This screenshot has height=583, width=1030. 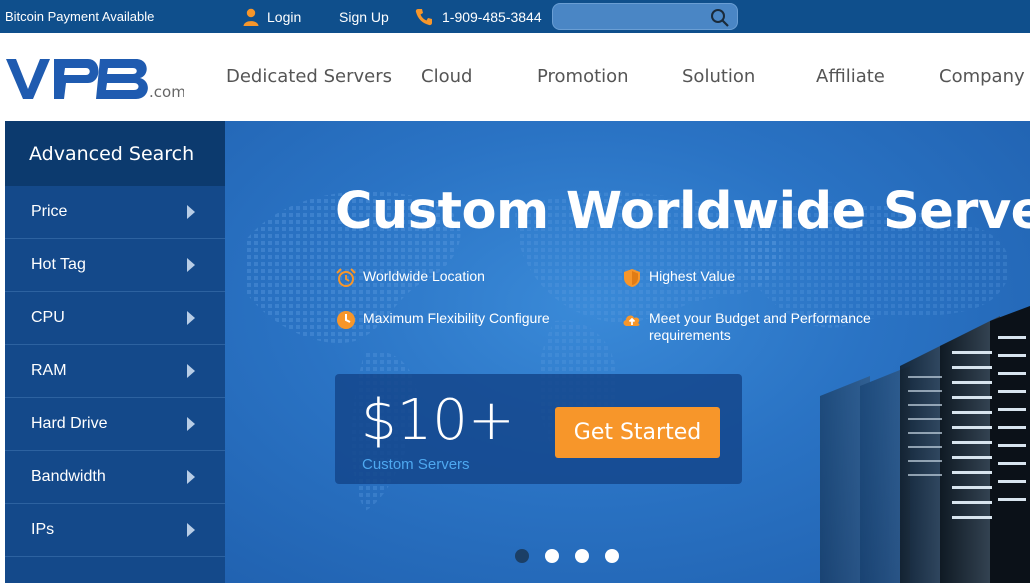 I want to click on price-box: $10+ Custom Servers Get Started, so click(x=538, y=429).